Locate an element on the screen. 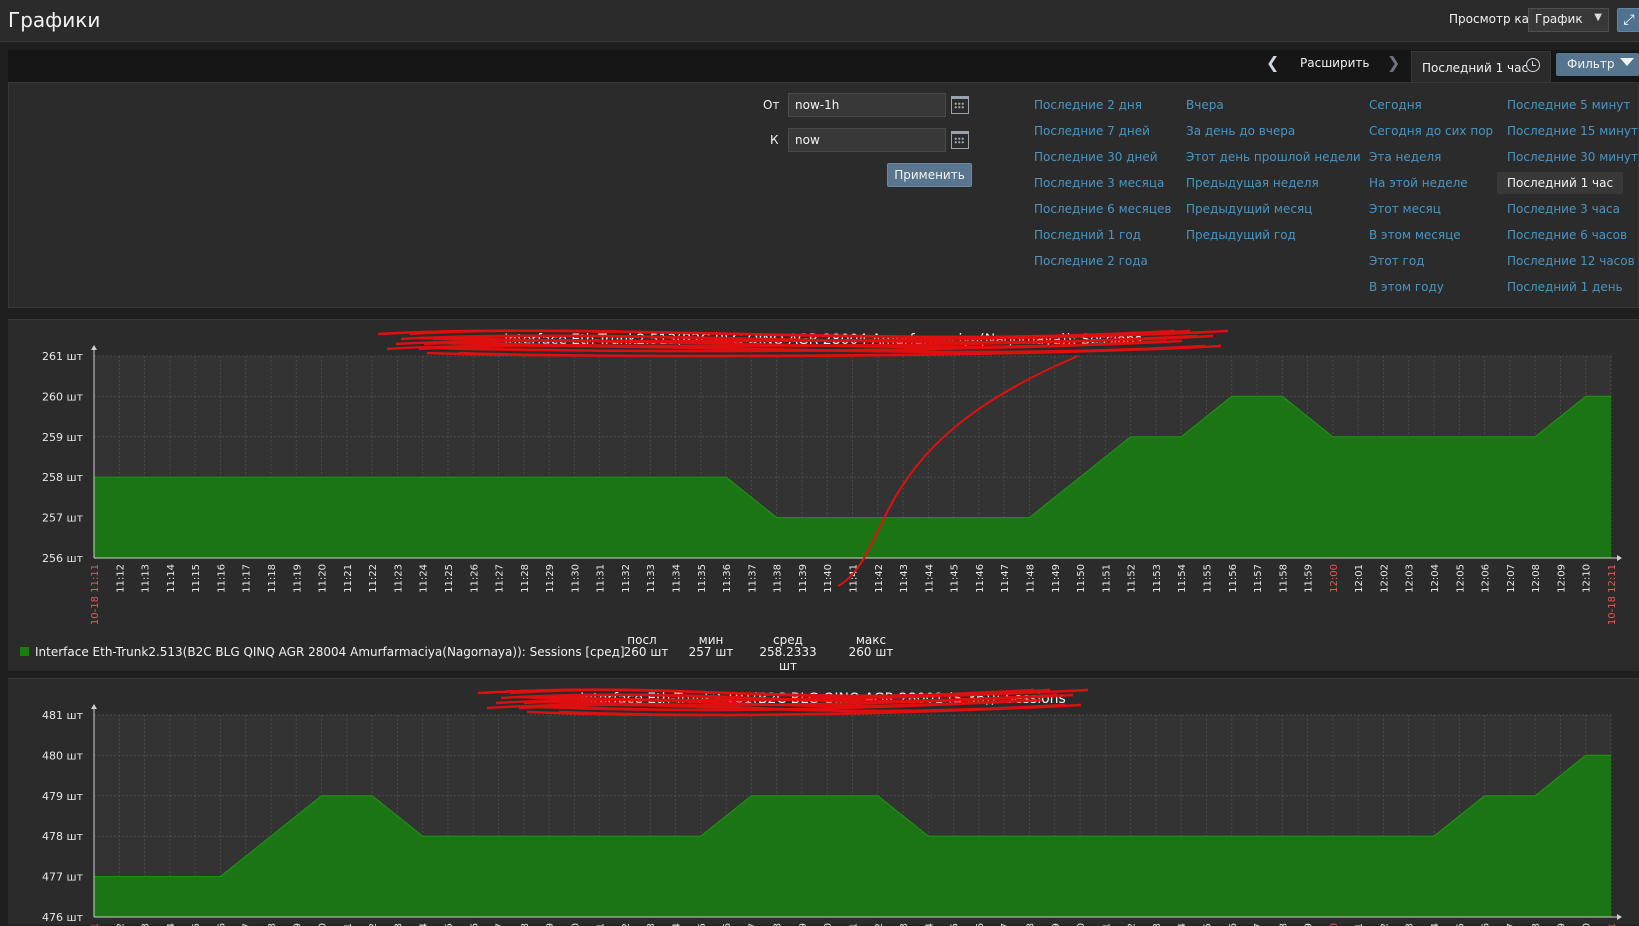 Image resolution: width=1639 pixels, height=926 pixels. x-tick-label: 11:34 is located at coordinates (677, 578).